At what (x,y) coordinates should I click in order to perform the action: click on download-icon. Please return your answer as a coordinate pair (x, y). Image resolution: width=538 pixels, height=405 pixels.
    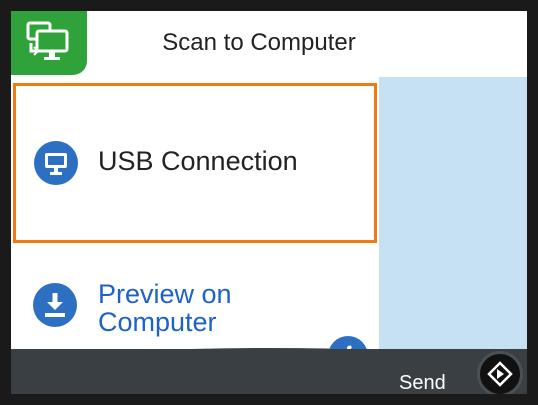
    Looking at the image, I should click on (55, 307).